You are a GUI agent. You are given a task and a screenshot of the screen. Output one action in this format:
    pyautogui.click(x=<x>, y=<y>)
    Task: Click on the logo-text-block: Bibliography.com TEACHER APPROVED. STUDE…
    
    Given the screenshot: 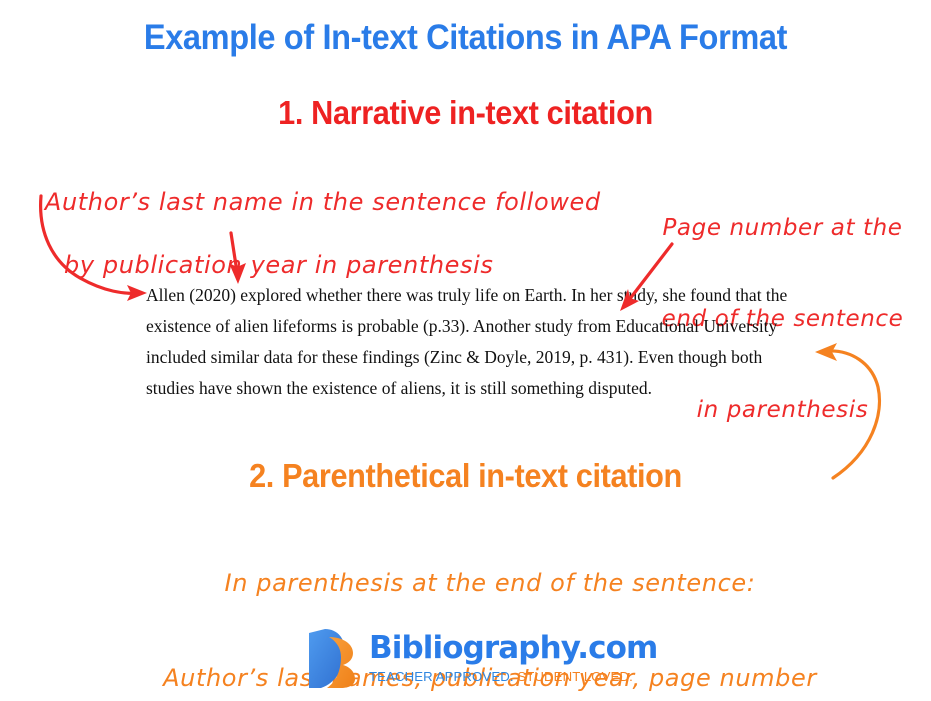 What is the action you would take?
    pyautogui.click(x=513, y=656)
    